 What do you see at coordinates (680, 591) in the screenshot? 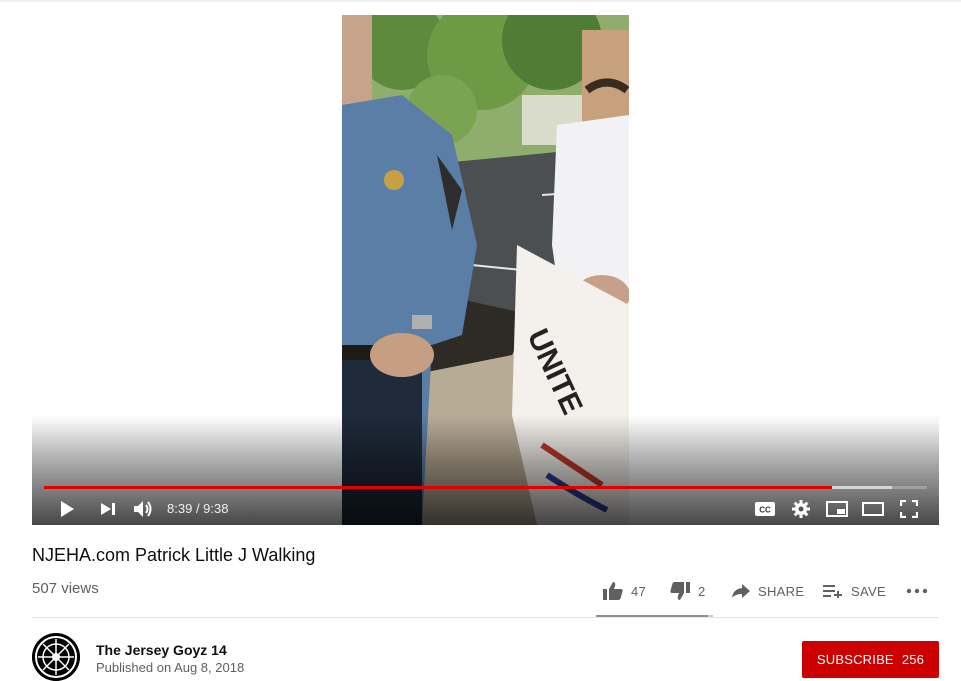
I see `thumbs-down-icon` at bounding box center [680, 591].